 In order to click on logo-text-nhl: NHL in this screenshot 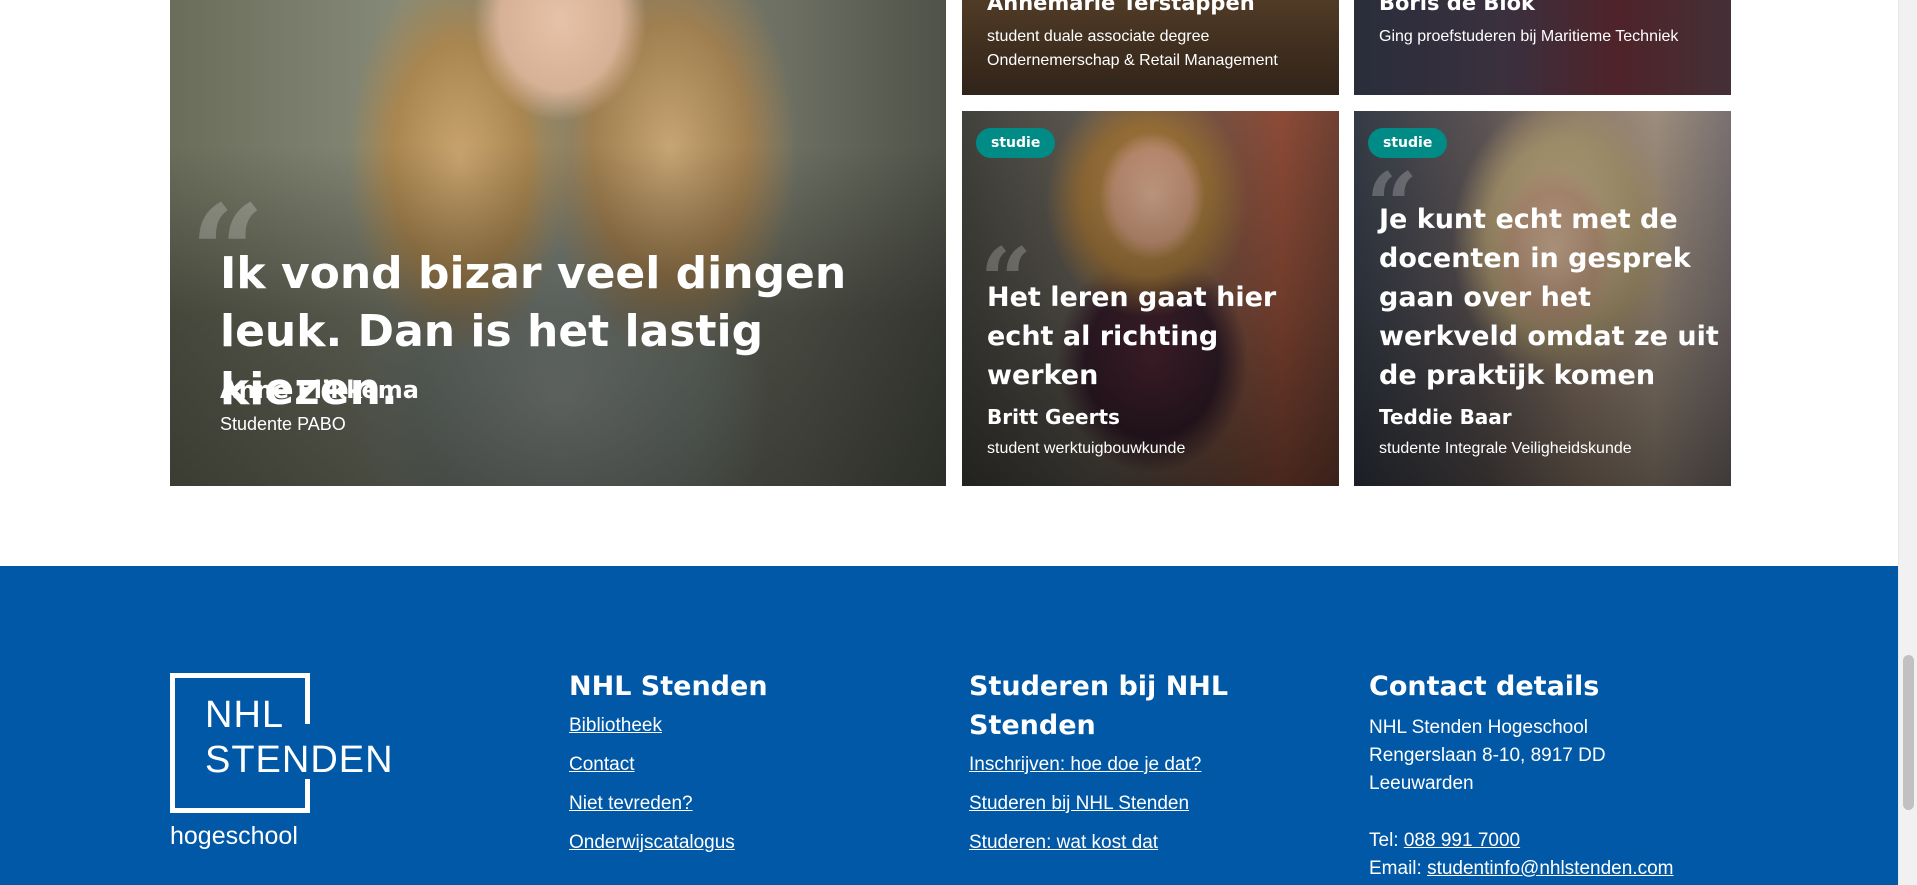, I will do `click(245, 715)`.